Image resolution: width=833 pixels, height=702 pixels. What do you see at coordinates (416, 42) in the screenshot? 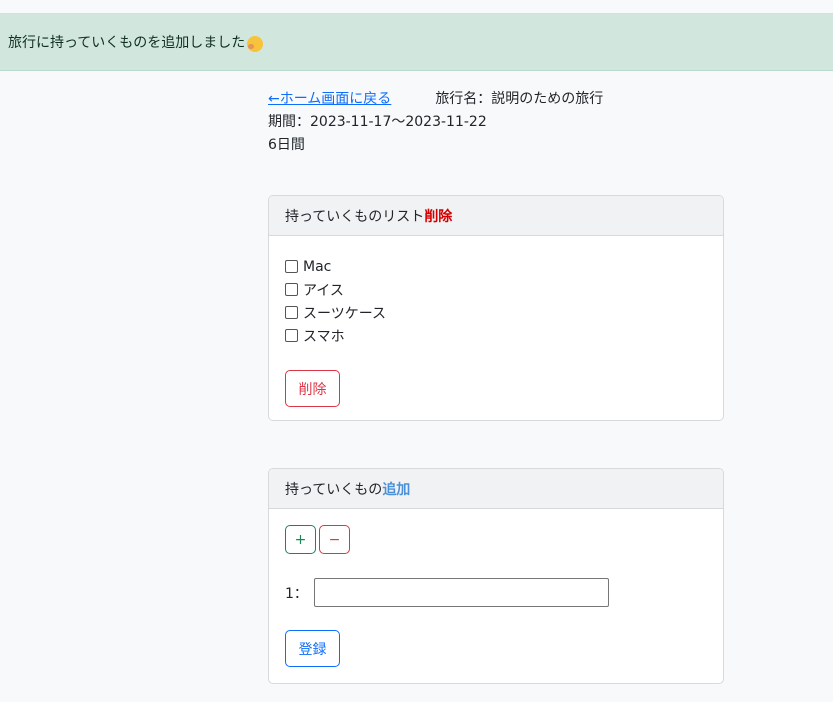
I see `success-alert: 旅行に持っていくものを追加しました` at bounding box center [416, 42].